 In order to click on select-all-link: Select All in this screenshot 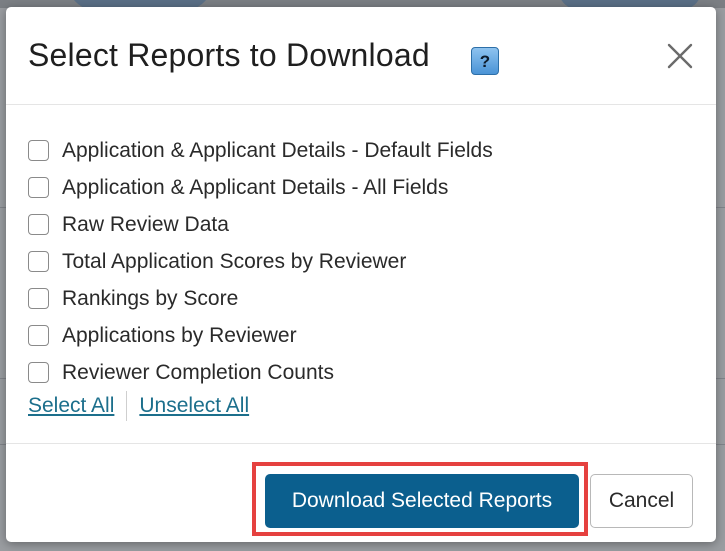, I will do `click(71, 406)`.